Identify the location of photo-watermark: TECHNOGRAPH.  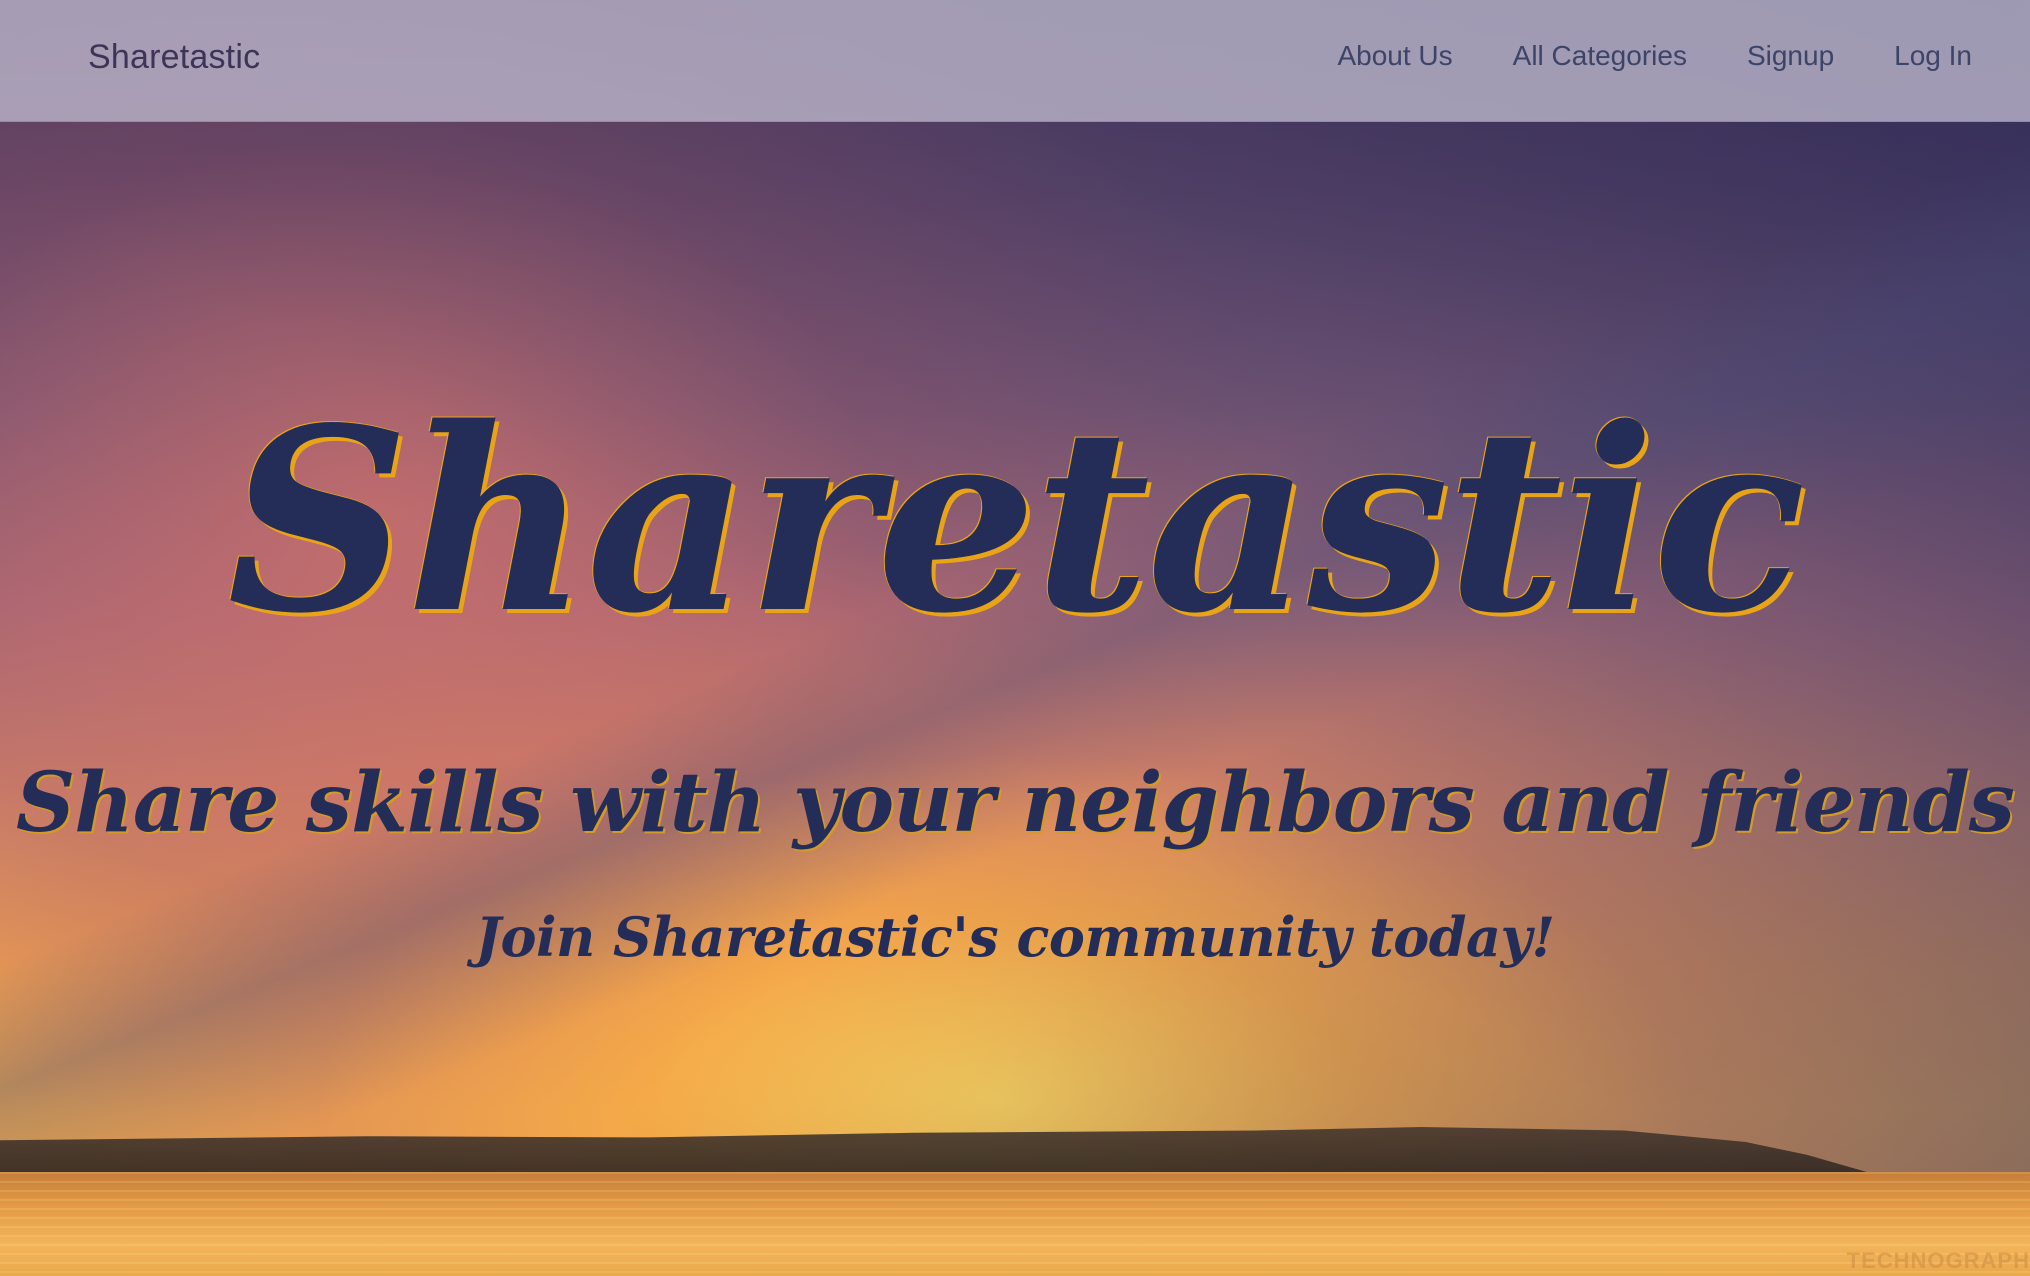
(1938, 1260).